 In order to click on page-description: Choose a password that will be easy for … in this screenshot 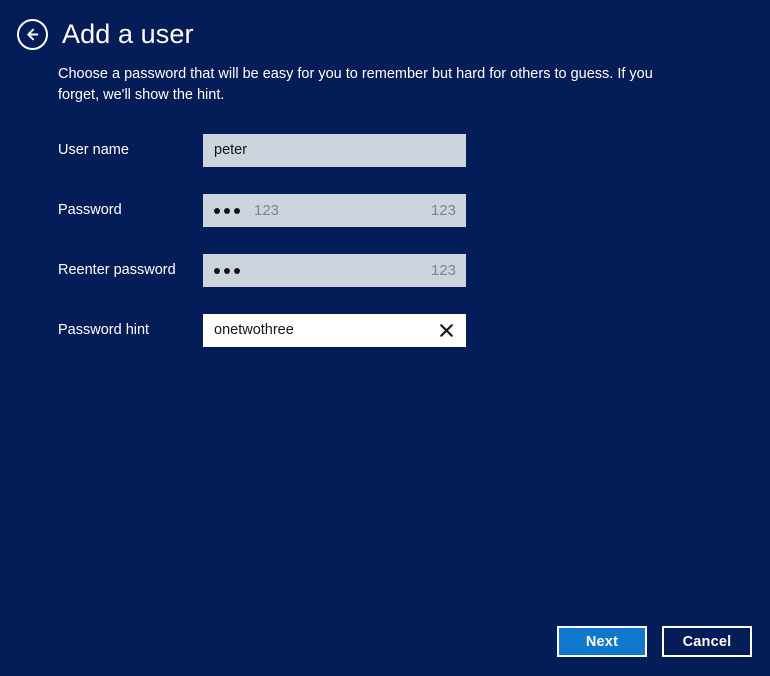, I will do `click(355, 84)`.